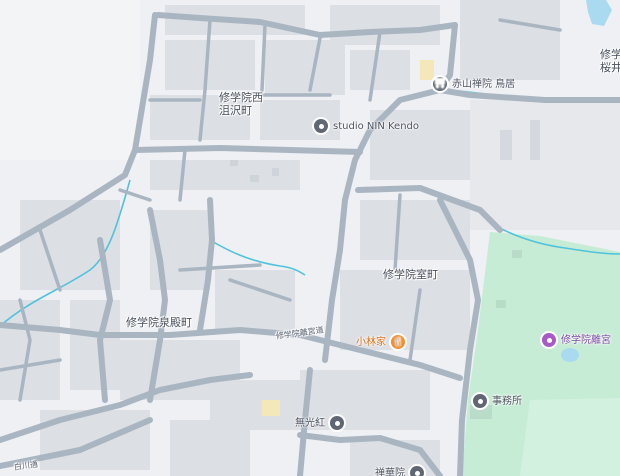 The width and height of the screenshot is (620, 476). Describe the element at coordinates (440, 84) in the screenshot. I see `torii-icon: ⛩` at that location.